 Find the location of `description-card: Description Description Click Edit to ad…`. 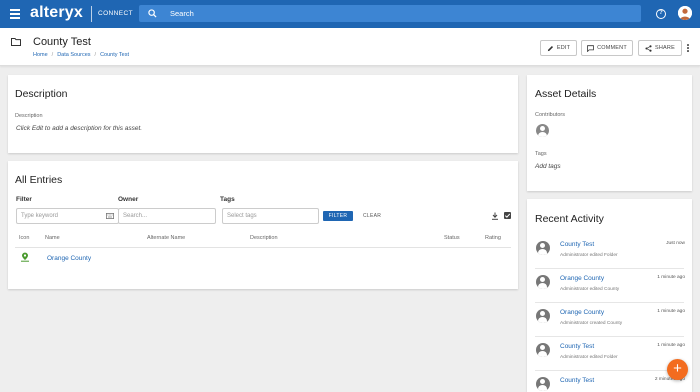

description-card: Description Description Click Edit to ad… is located at coordinates (263, 114).